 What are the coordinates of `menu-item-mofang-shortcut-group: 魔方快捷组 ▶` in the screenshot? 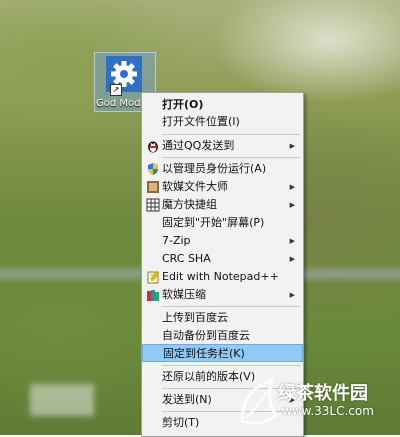 It's located at (222, 205).